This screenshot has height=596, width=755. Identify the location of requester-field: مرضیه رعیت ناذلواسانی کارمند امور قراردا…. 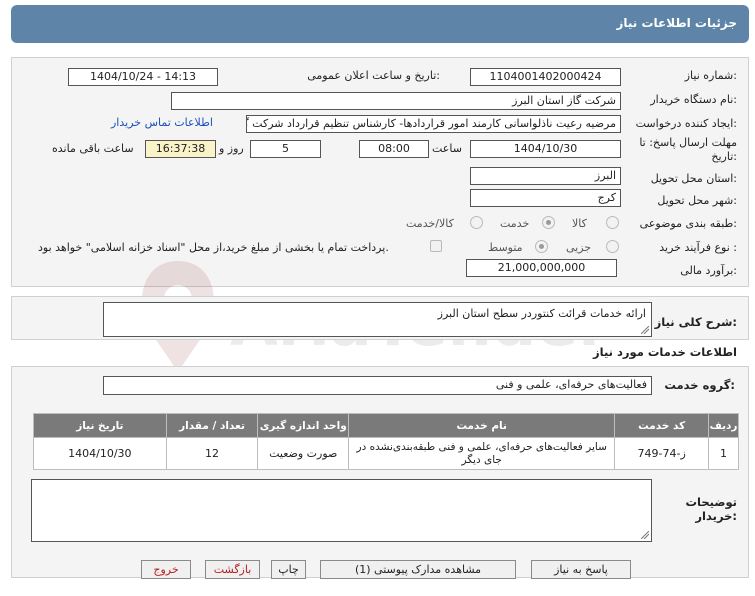
(433, 124).